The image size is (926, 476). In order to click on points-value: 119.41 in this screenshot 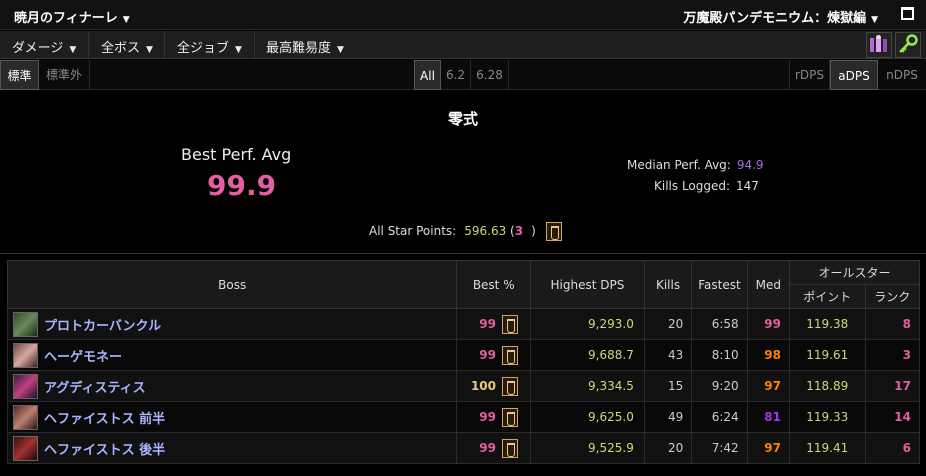, I will do `click(827, 448)`.